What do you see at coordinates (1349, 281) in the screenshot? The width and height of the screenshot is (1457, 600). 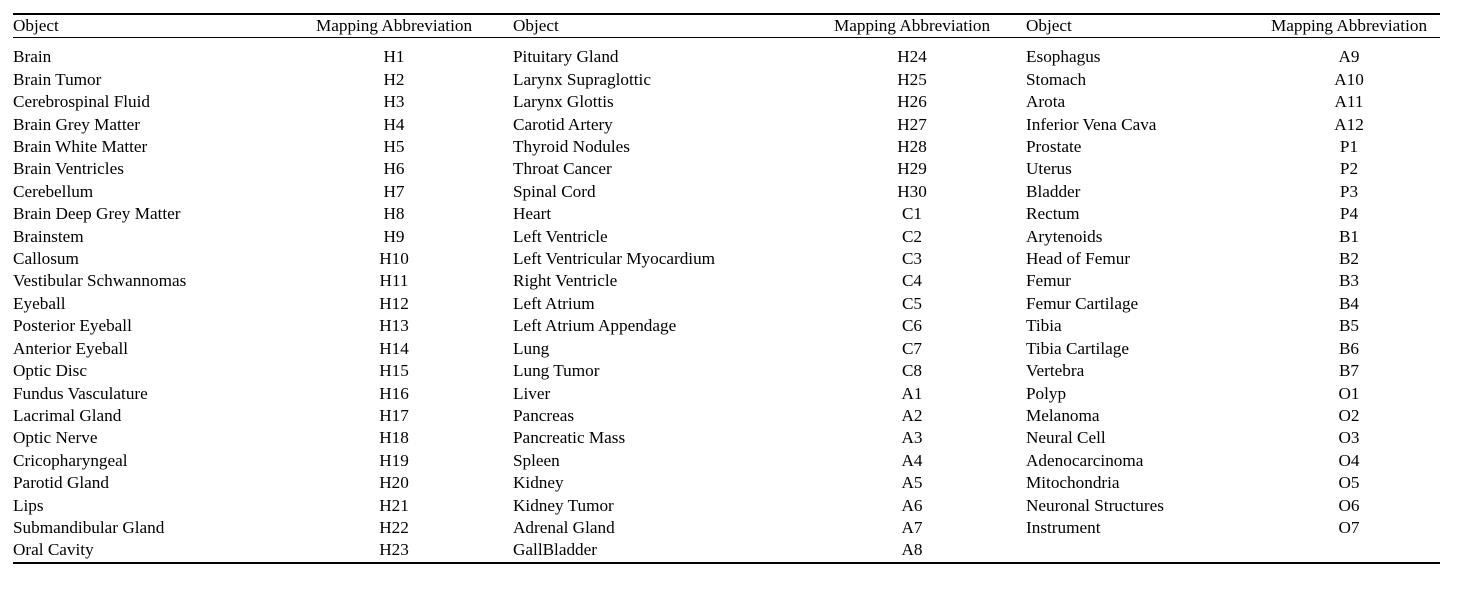 I see `cell-abbreviation: B3` at bounding box center [1349, 281].